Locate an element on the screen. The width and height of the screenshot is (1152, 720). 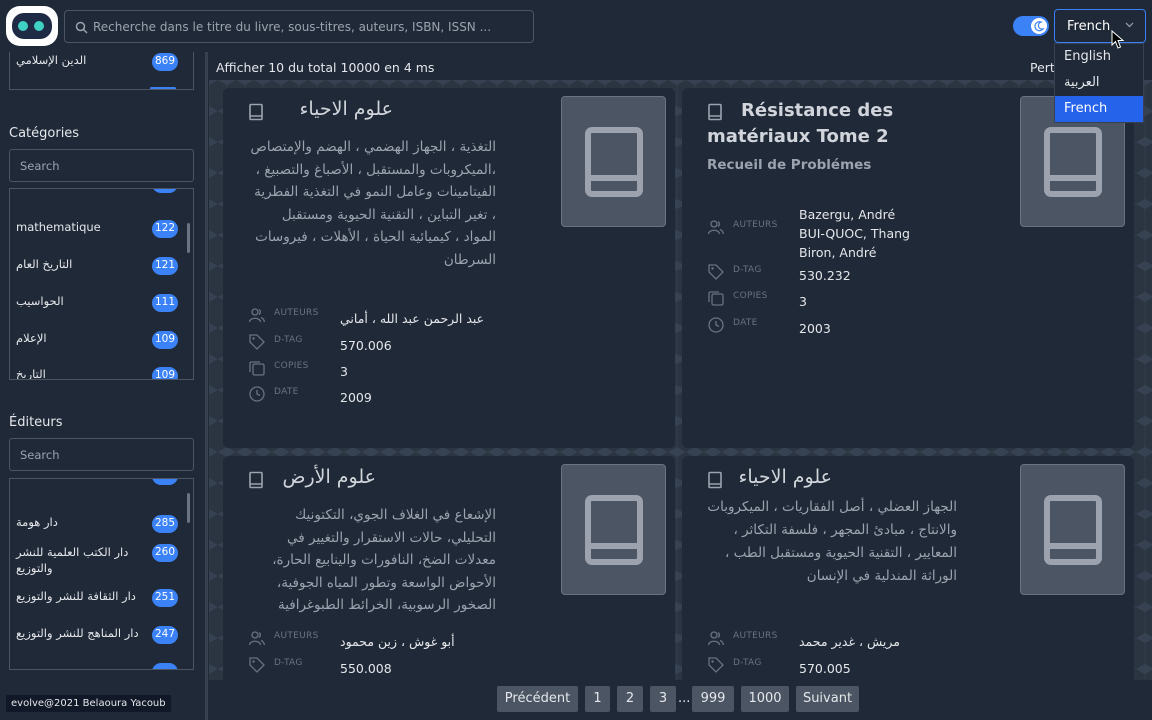
app-logo is located at coordinates (32, 26).